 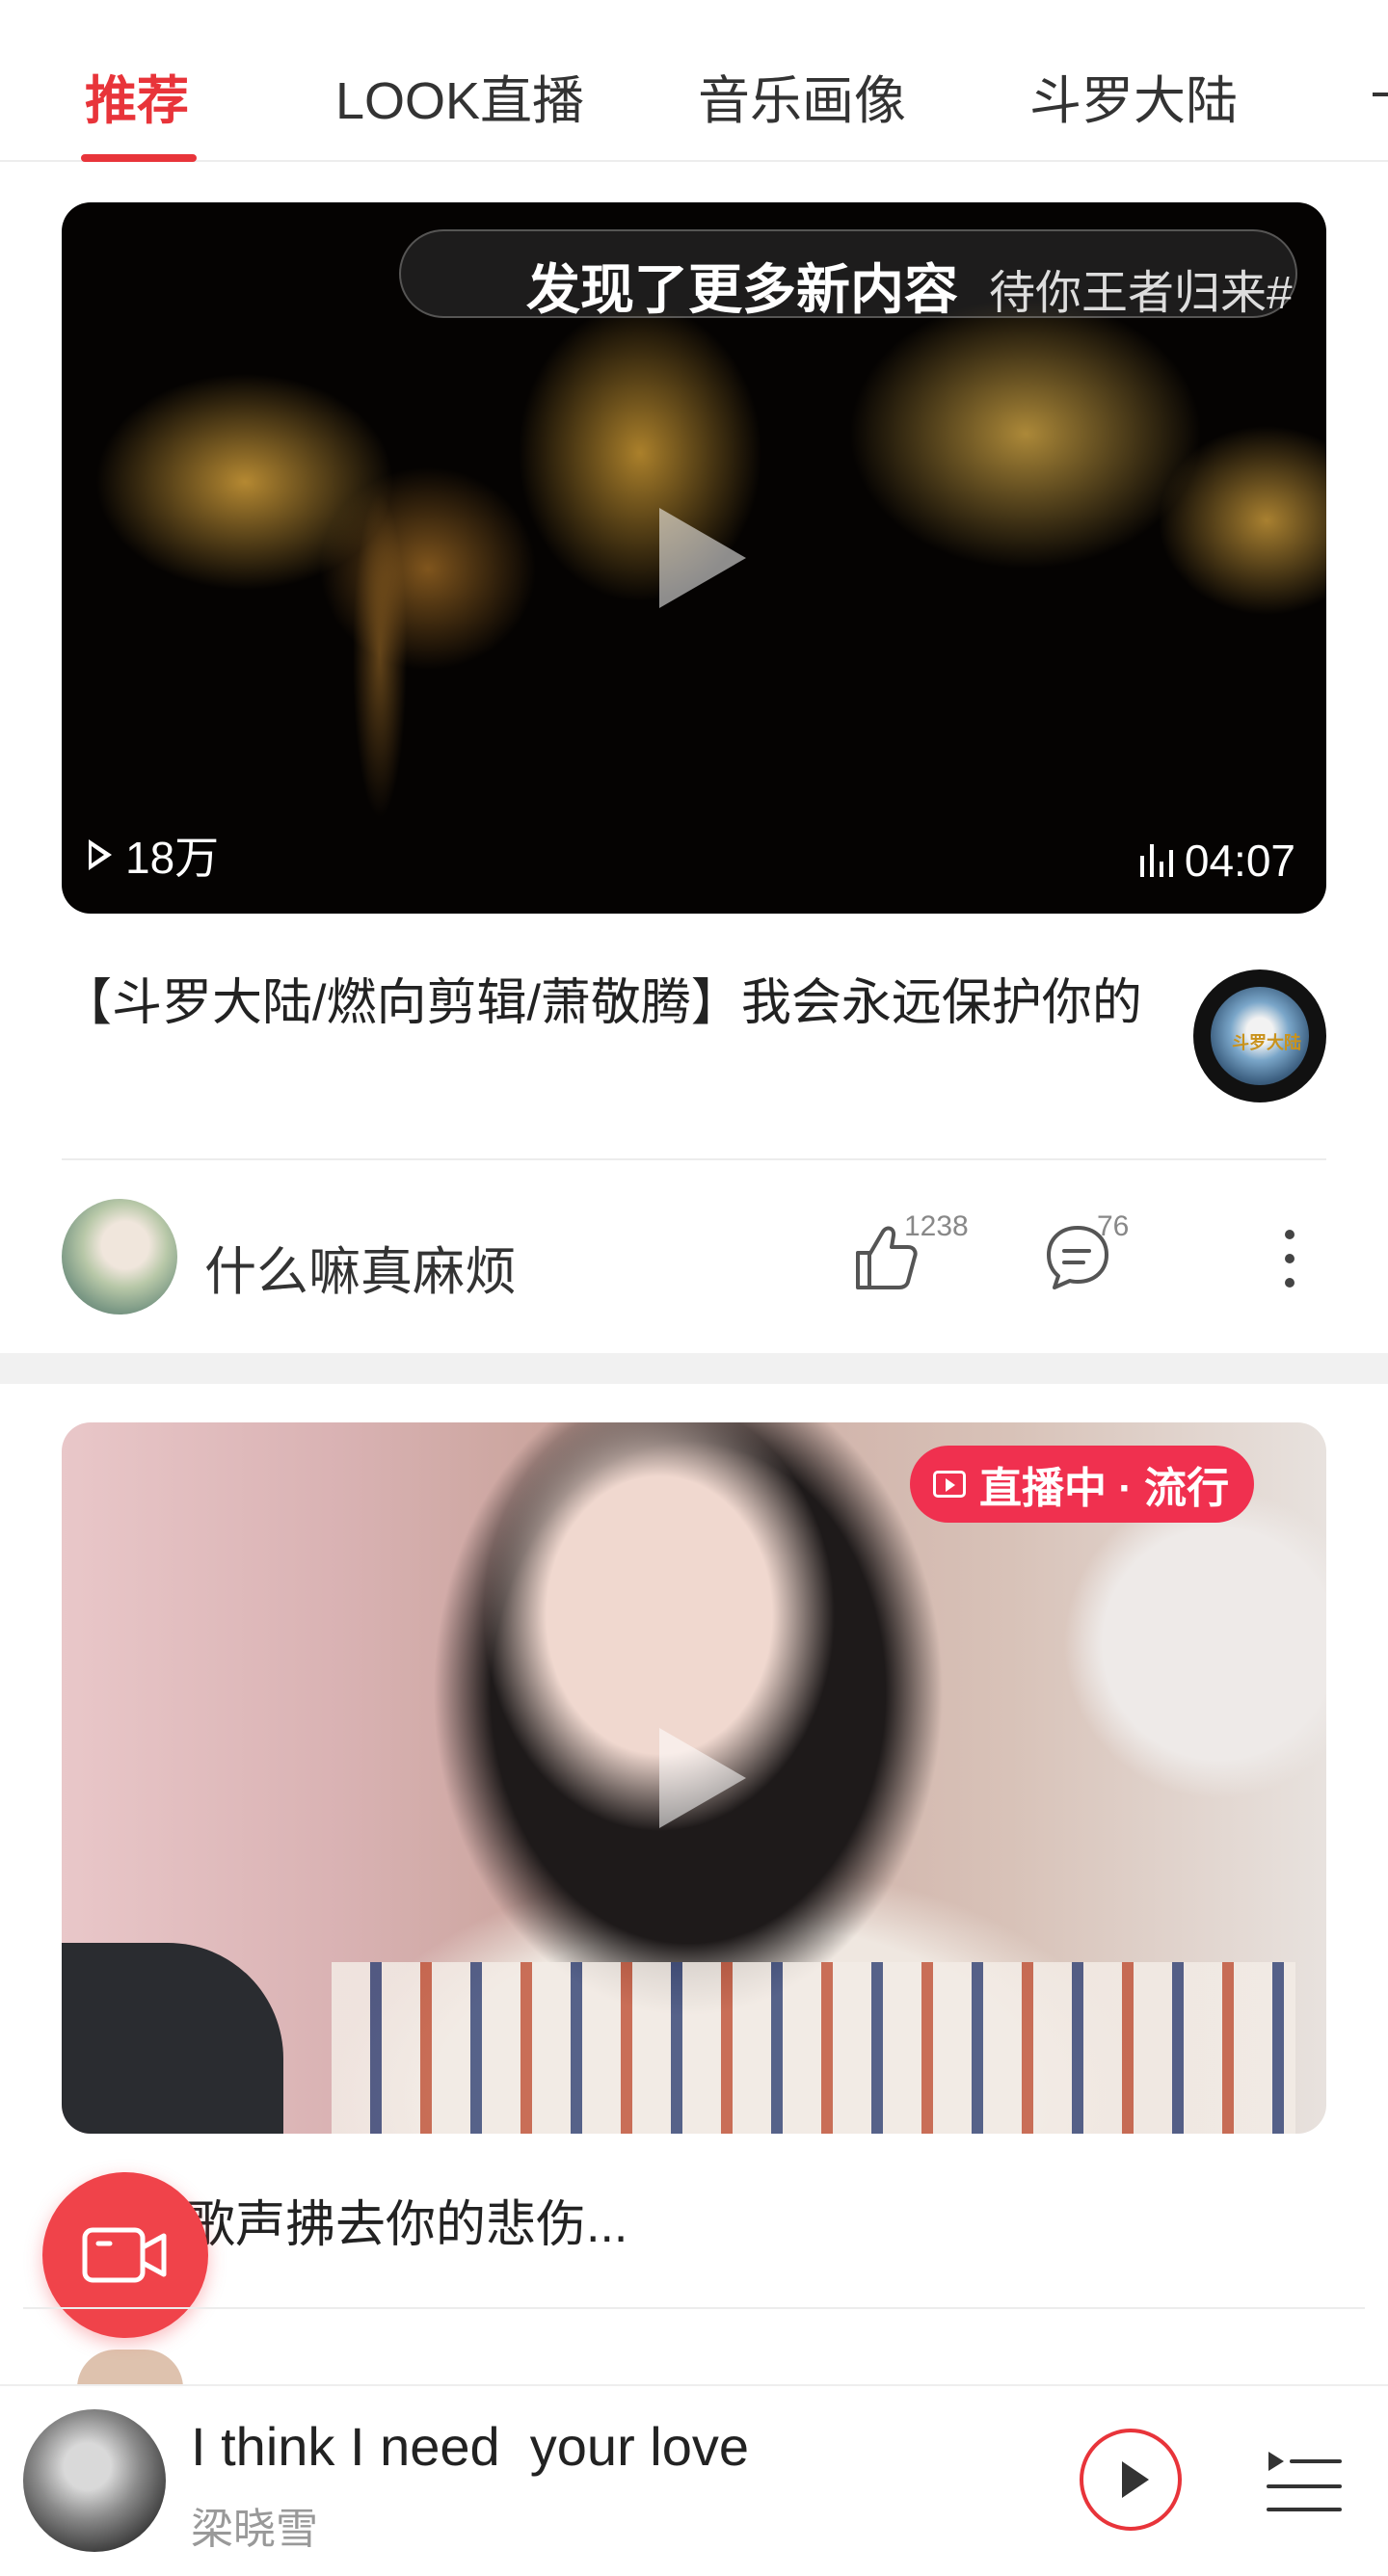 What do you see at coordinates (1289, 1259) in the screenshot?
I see `more-icon` at bounding box center [1289, 1259].